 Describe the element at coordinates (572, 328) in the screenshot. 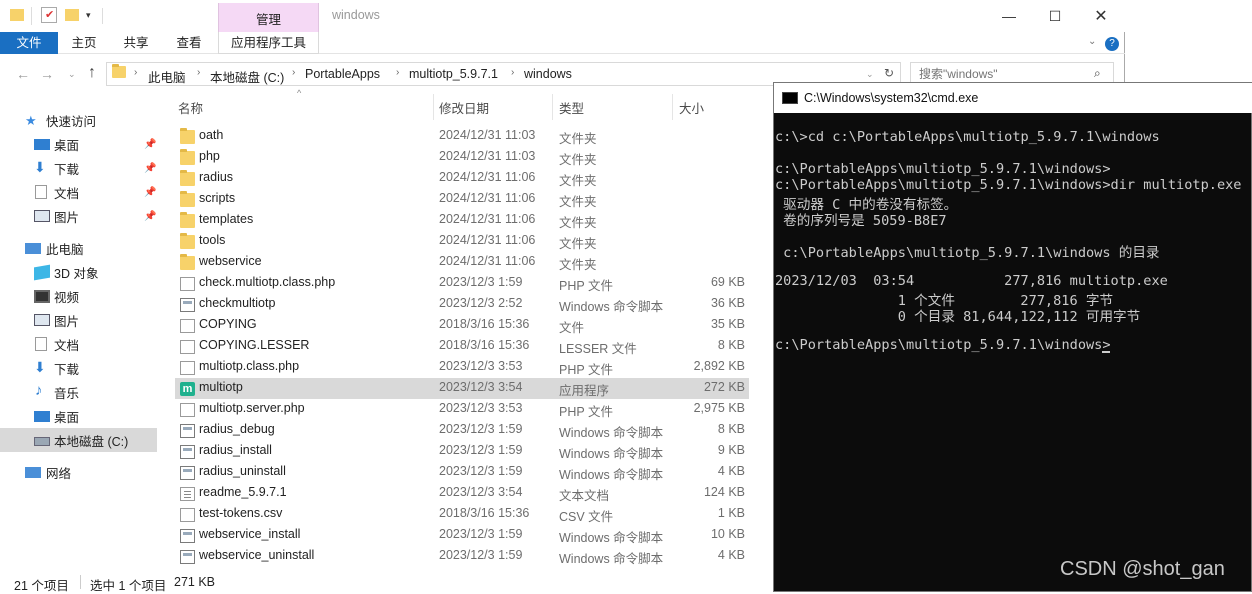

I see `file-type: 文件` at that location.